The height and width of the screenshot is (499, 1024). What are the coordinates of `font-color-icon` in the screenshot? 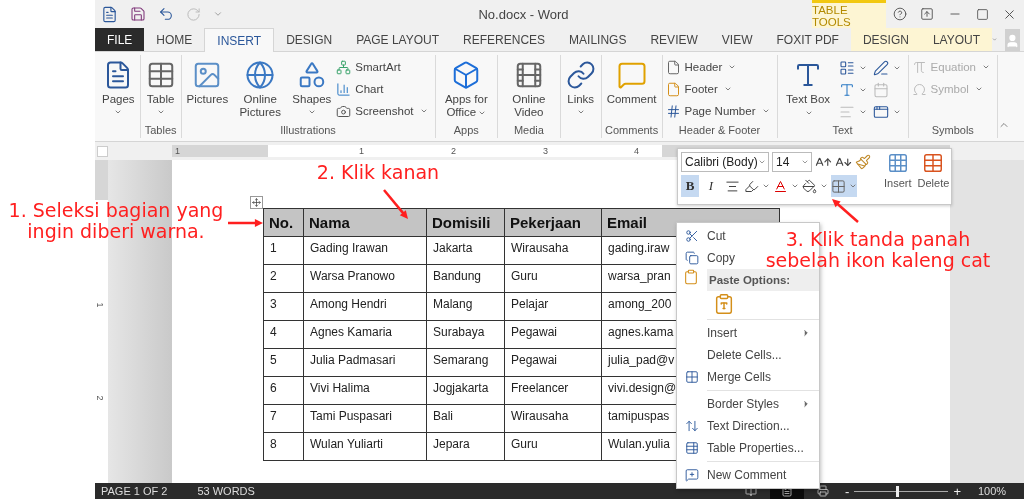 It's located at (780, 186).